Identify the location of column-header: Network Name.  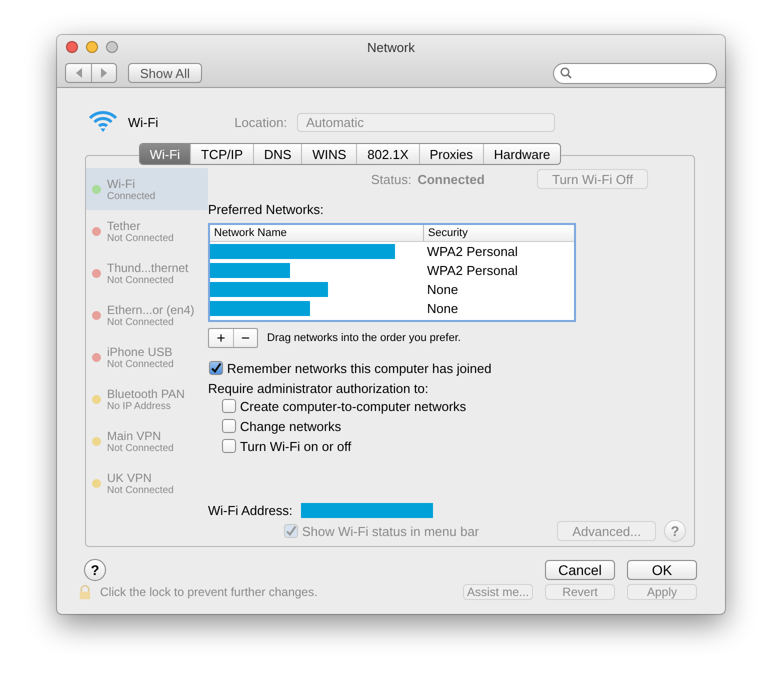
(316, 233).